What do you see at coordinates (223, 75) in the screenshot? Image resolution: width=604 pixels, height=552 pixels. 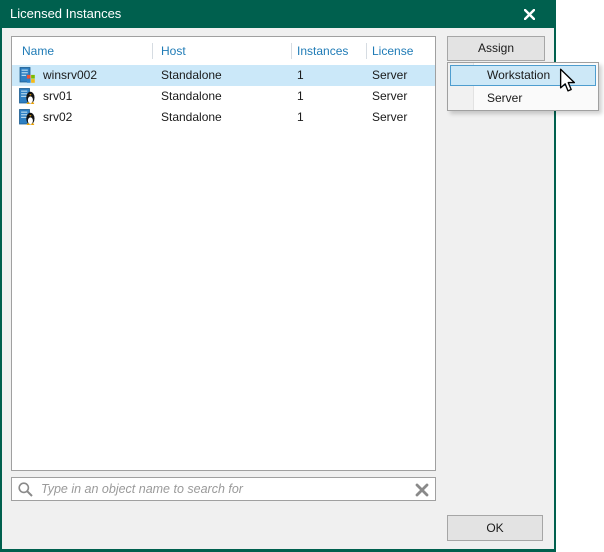 I see `table-row: winsrv002 Standalone 1 Server` at bounding box center [223, 75].